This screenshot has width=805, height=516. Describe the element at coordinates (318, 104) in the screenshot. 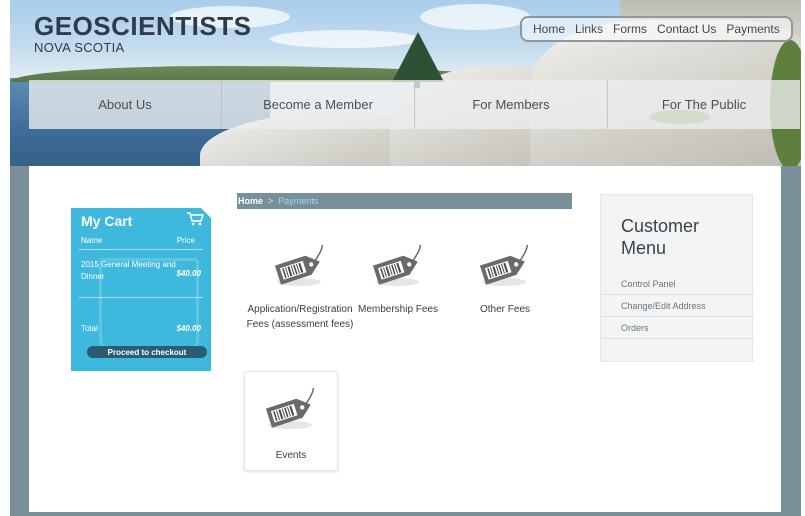

I see `main-nav-become-a-member: Become a Member` at that location.